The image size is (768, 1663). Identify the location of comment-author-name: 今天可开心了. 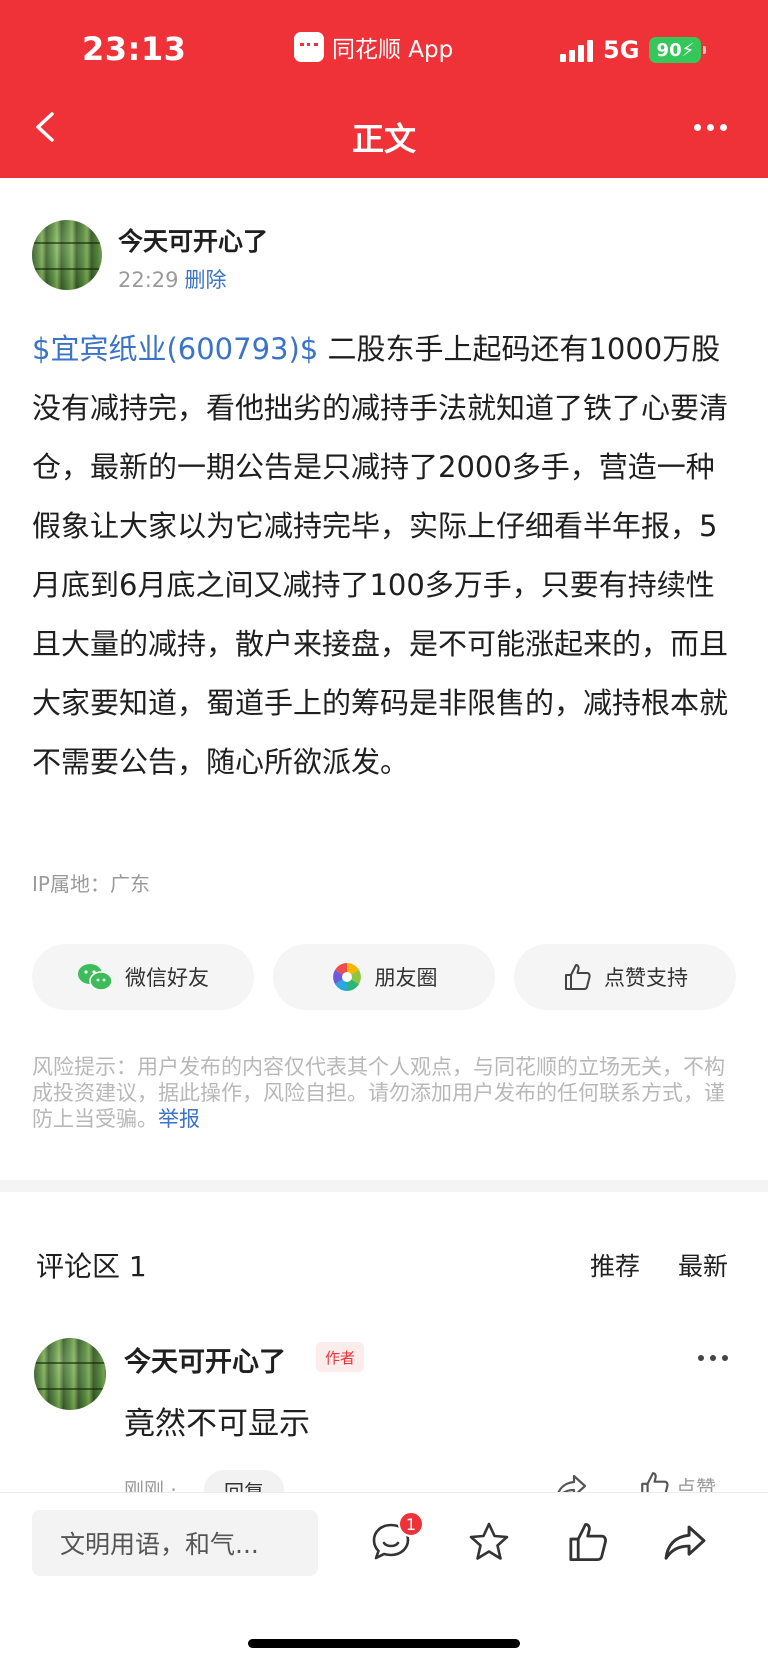
(205, 1359).